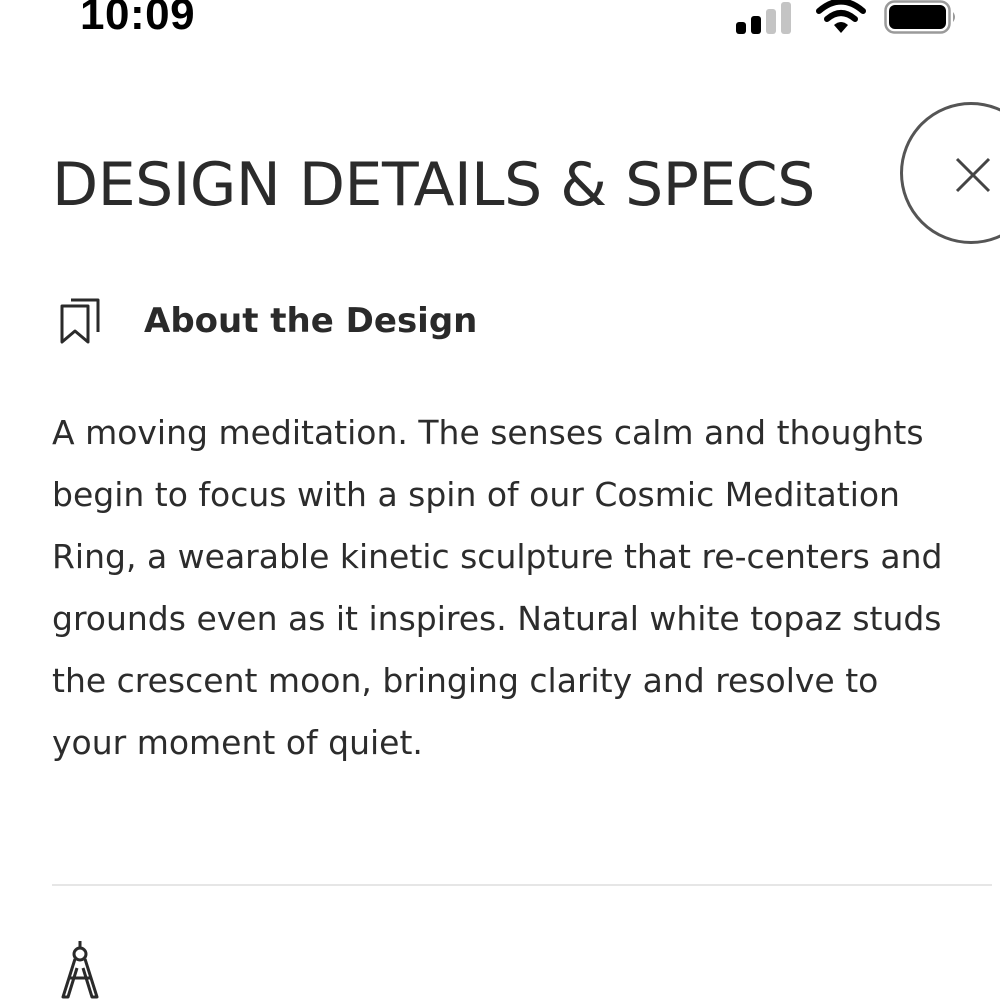  What do you see at coordinates (764, 18) in the screenshot?
I see `cellular-signal-icon` at bounding box center [764, 18].